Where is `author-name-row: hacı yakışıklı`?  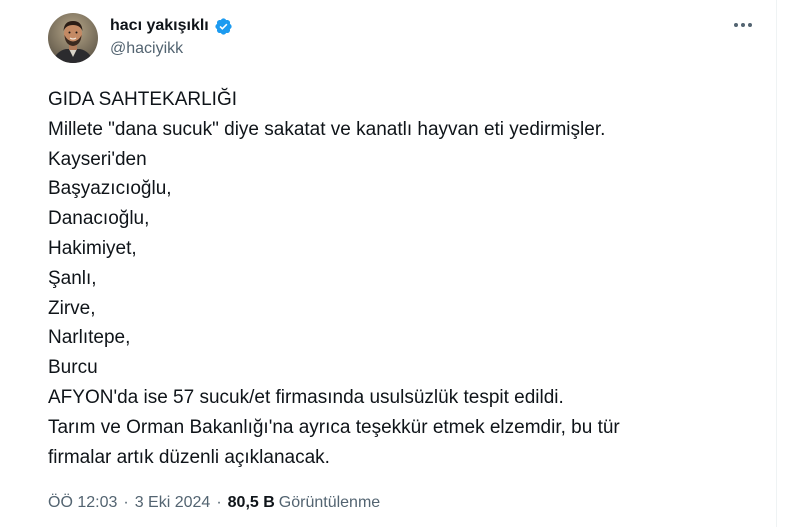 author-name-row: hacı yakışıklı is located at coordinates (171, 26).